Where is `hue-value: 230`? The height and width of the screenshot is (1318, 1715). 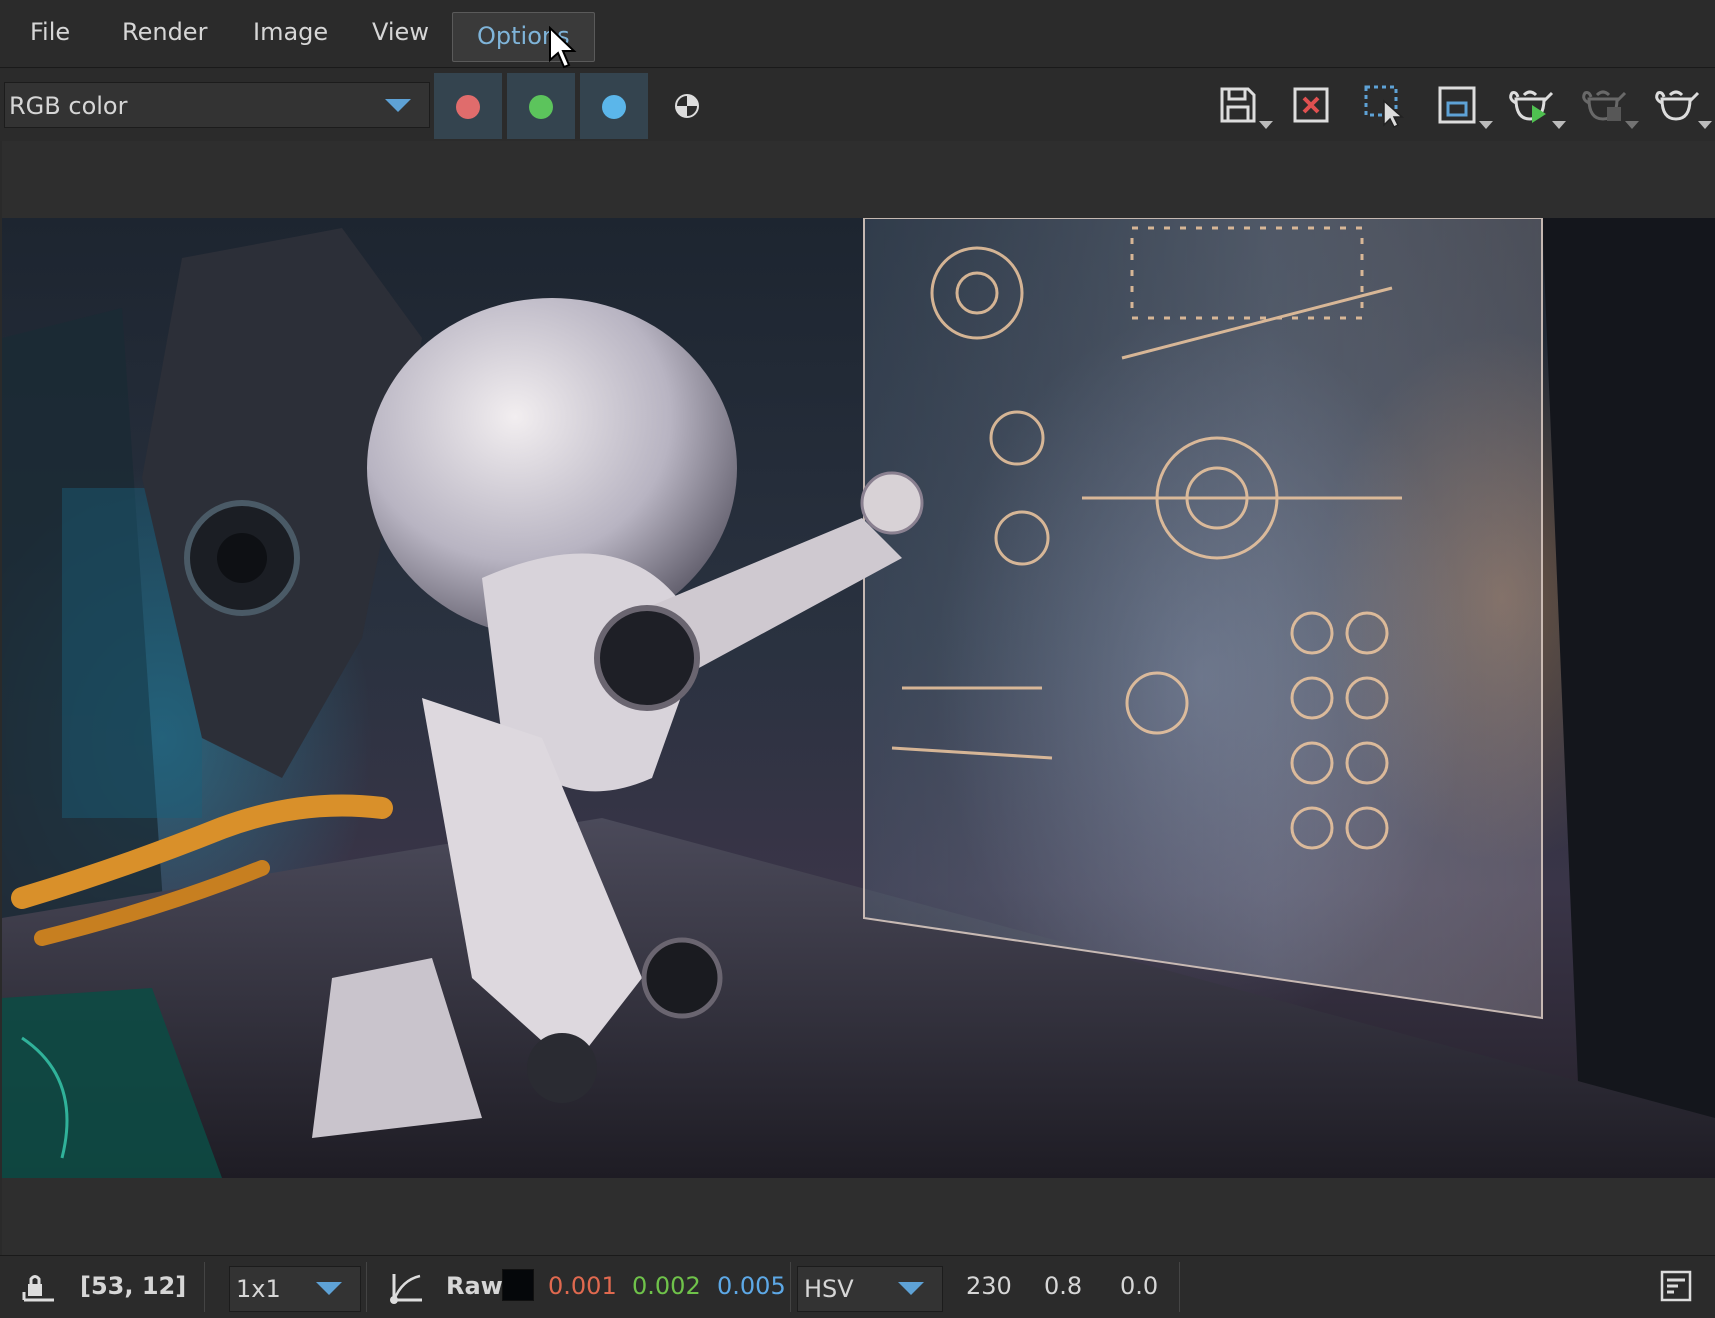 hue-value: 230 is located at coordinates (989, 1286).